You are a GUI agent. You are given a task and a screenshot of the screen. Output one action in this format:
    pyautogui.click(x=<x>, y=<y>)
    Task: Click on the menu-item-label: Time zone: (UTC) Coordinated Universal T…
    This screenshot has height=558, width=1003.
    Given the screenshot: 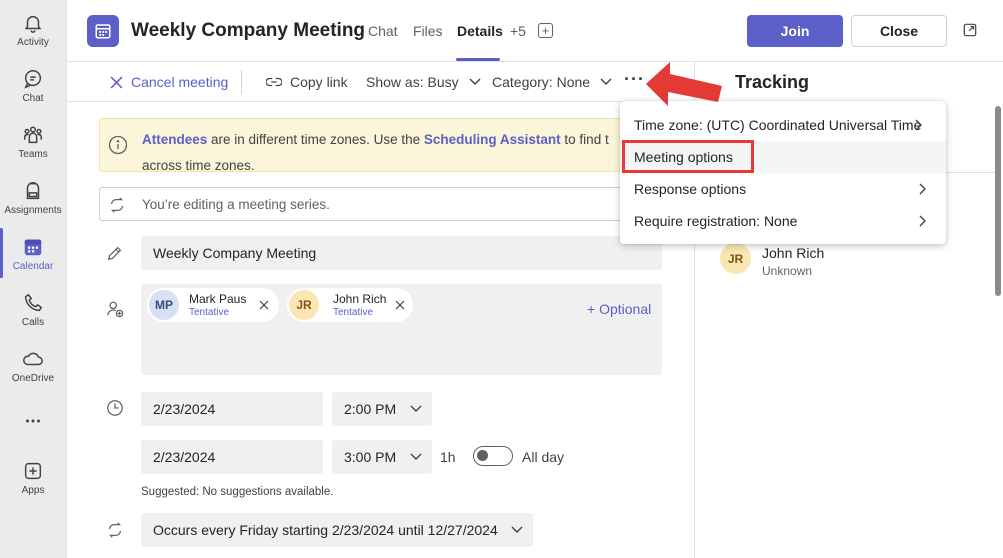 What is the action you would take?
    pyautogui.click(x=778, y=125)
    